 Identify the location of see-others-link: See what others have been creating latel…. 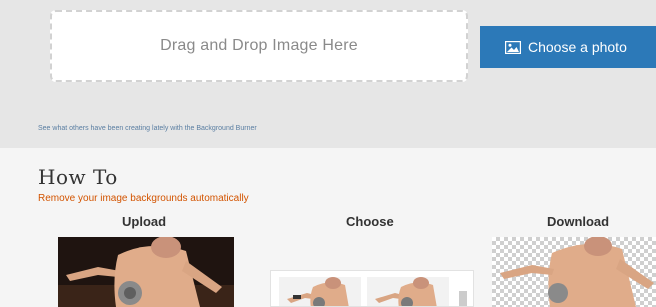
(147, 128).